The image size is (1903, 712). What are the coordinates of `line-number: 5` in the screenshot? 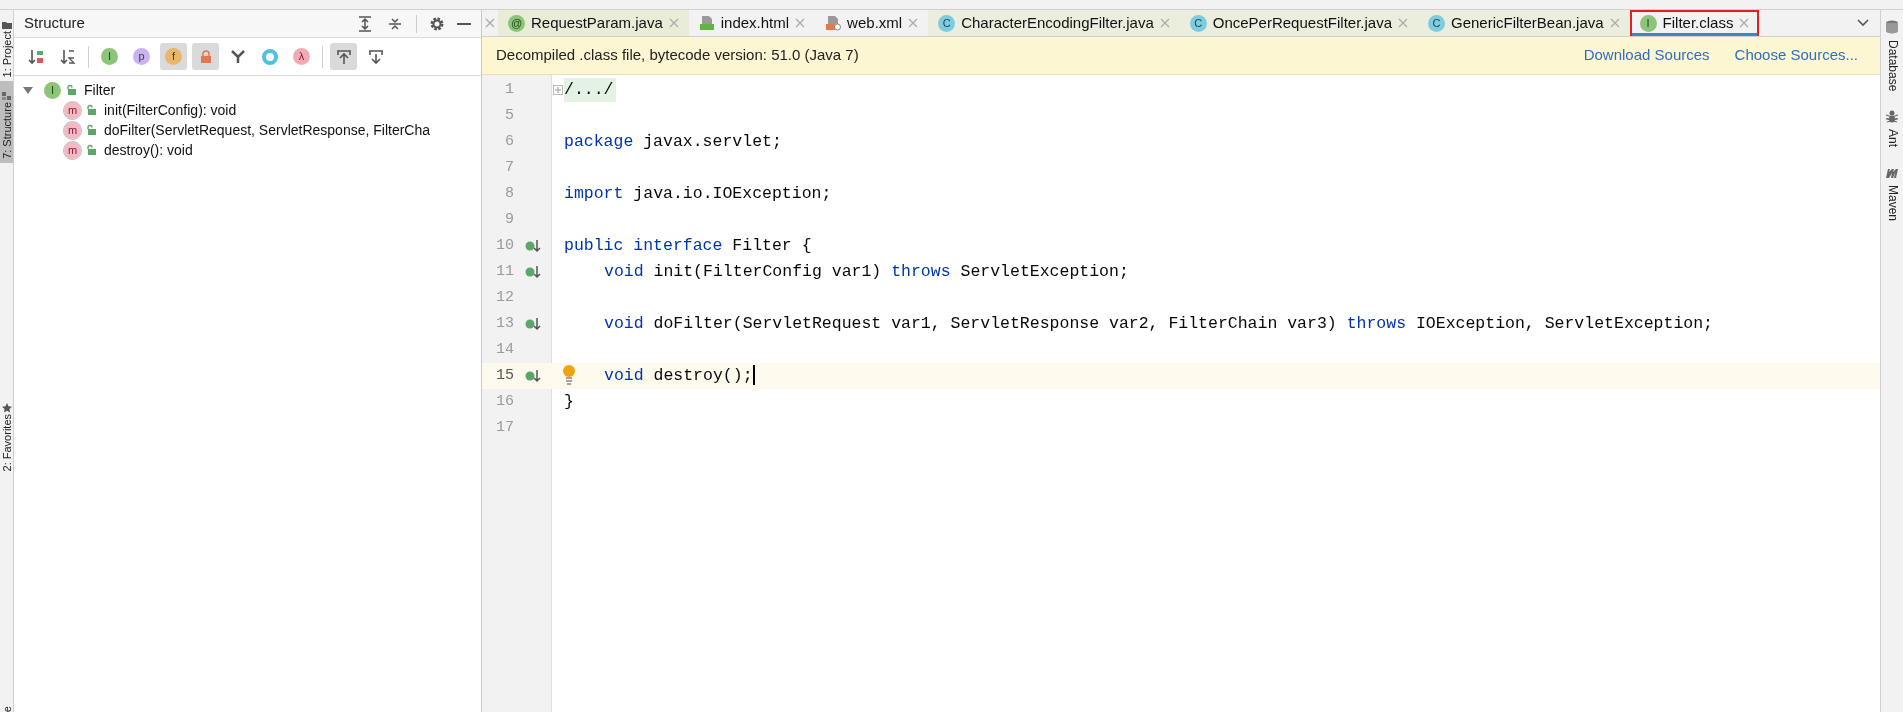 It's located at (509, 115).